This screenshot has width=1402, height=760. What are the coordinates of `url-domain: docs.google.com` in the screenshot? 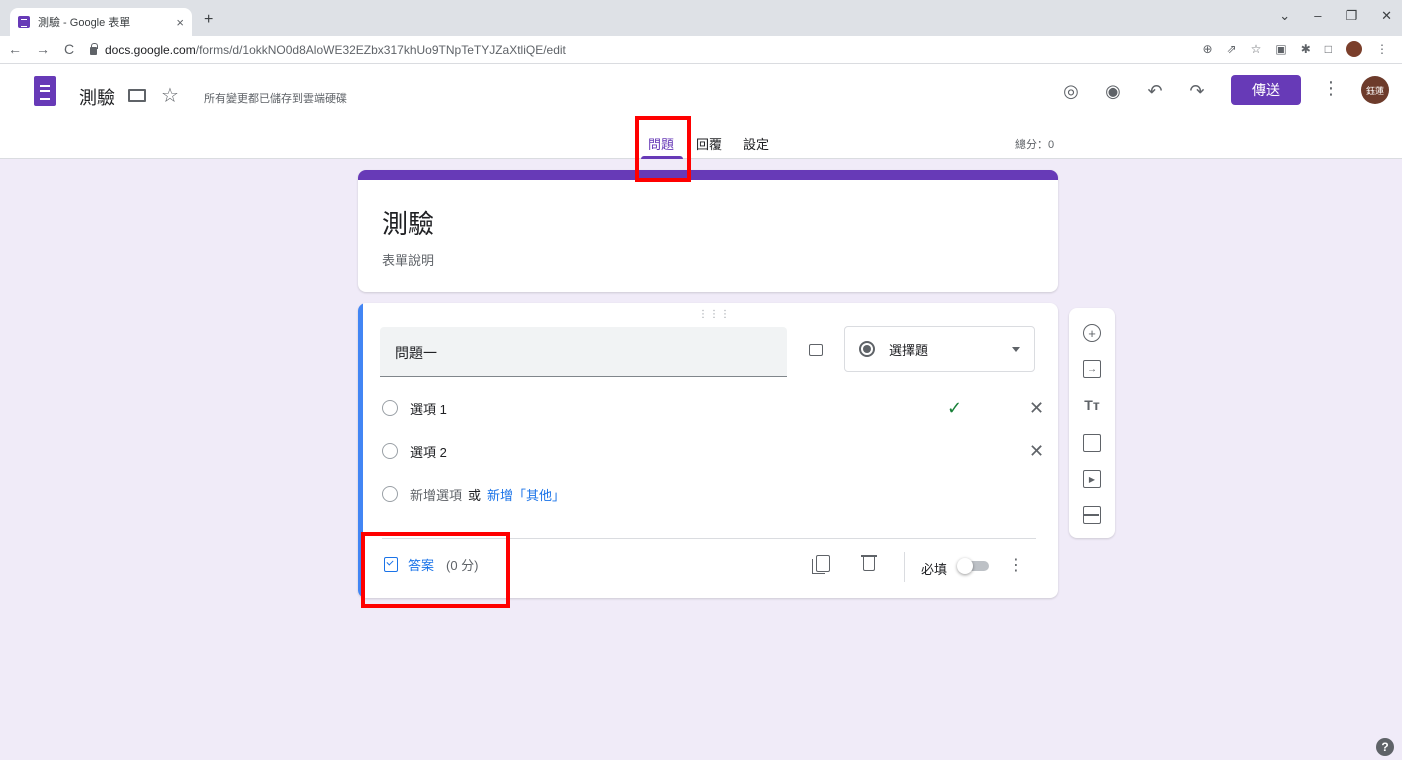 It's located at (150, 50).